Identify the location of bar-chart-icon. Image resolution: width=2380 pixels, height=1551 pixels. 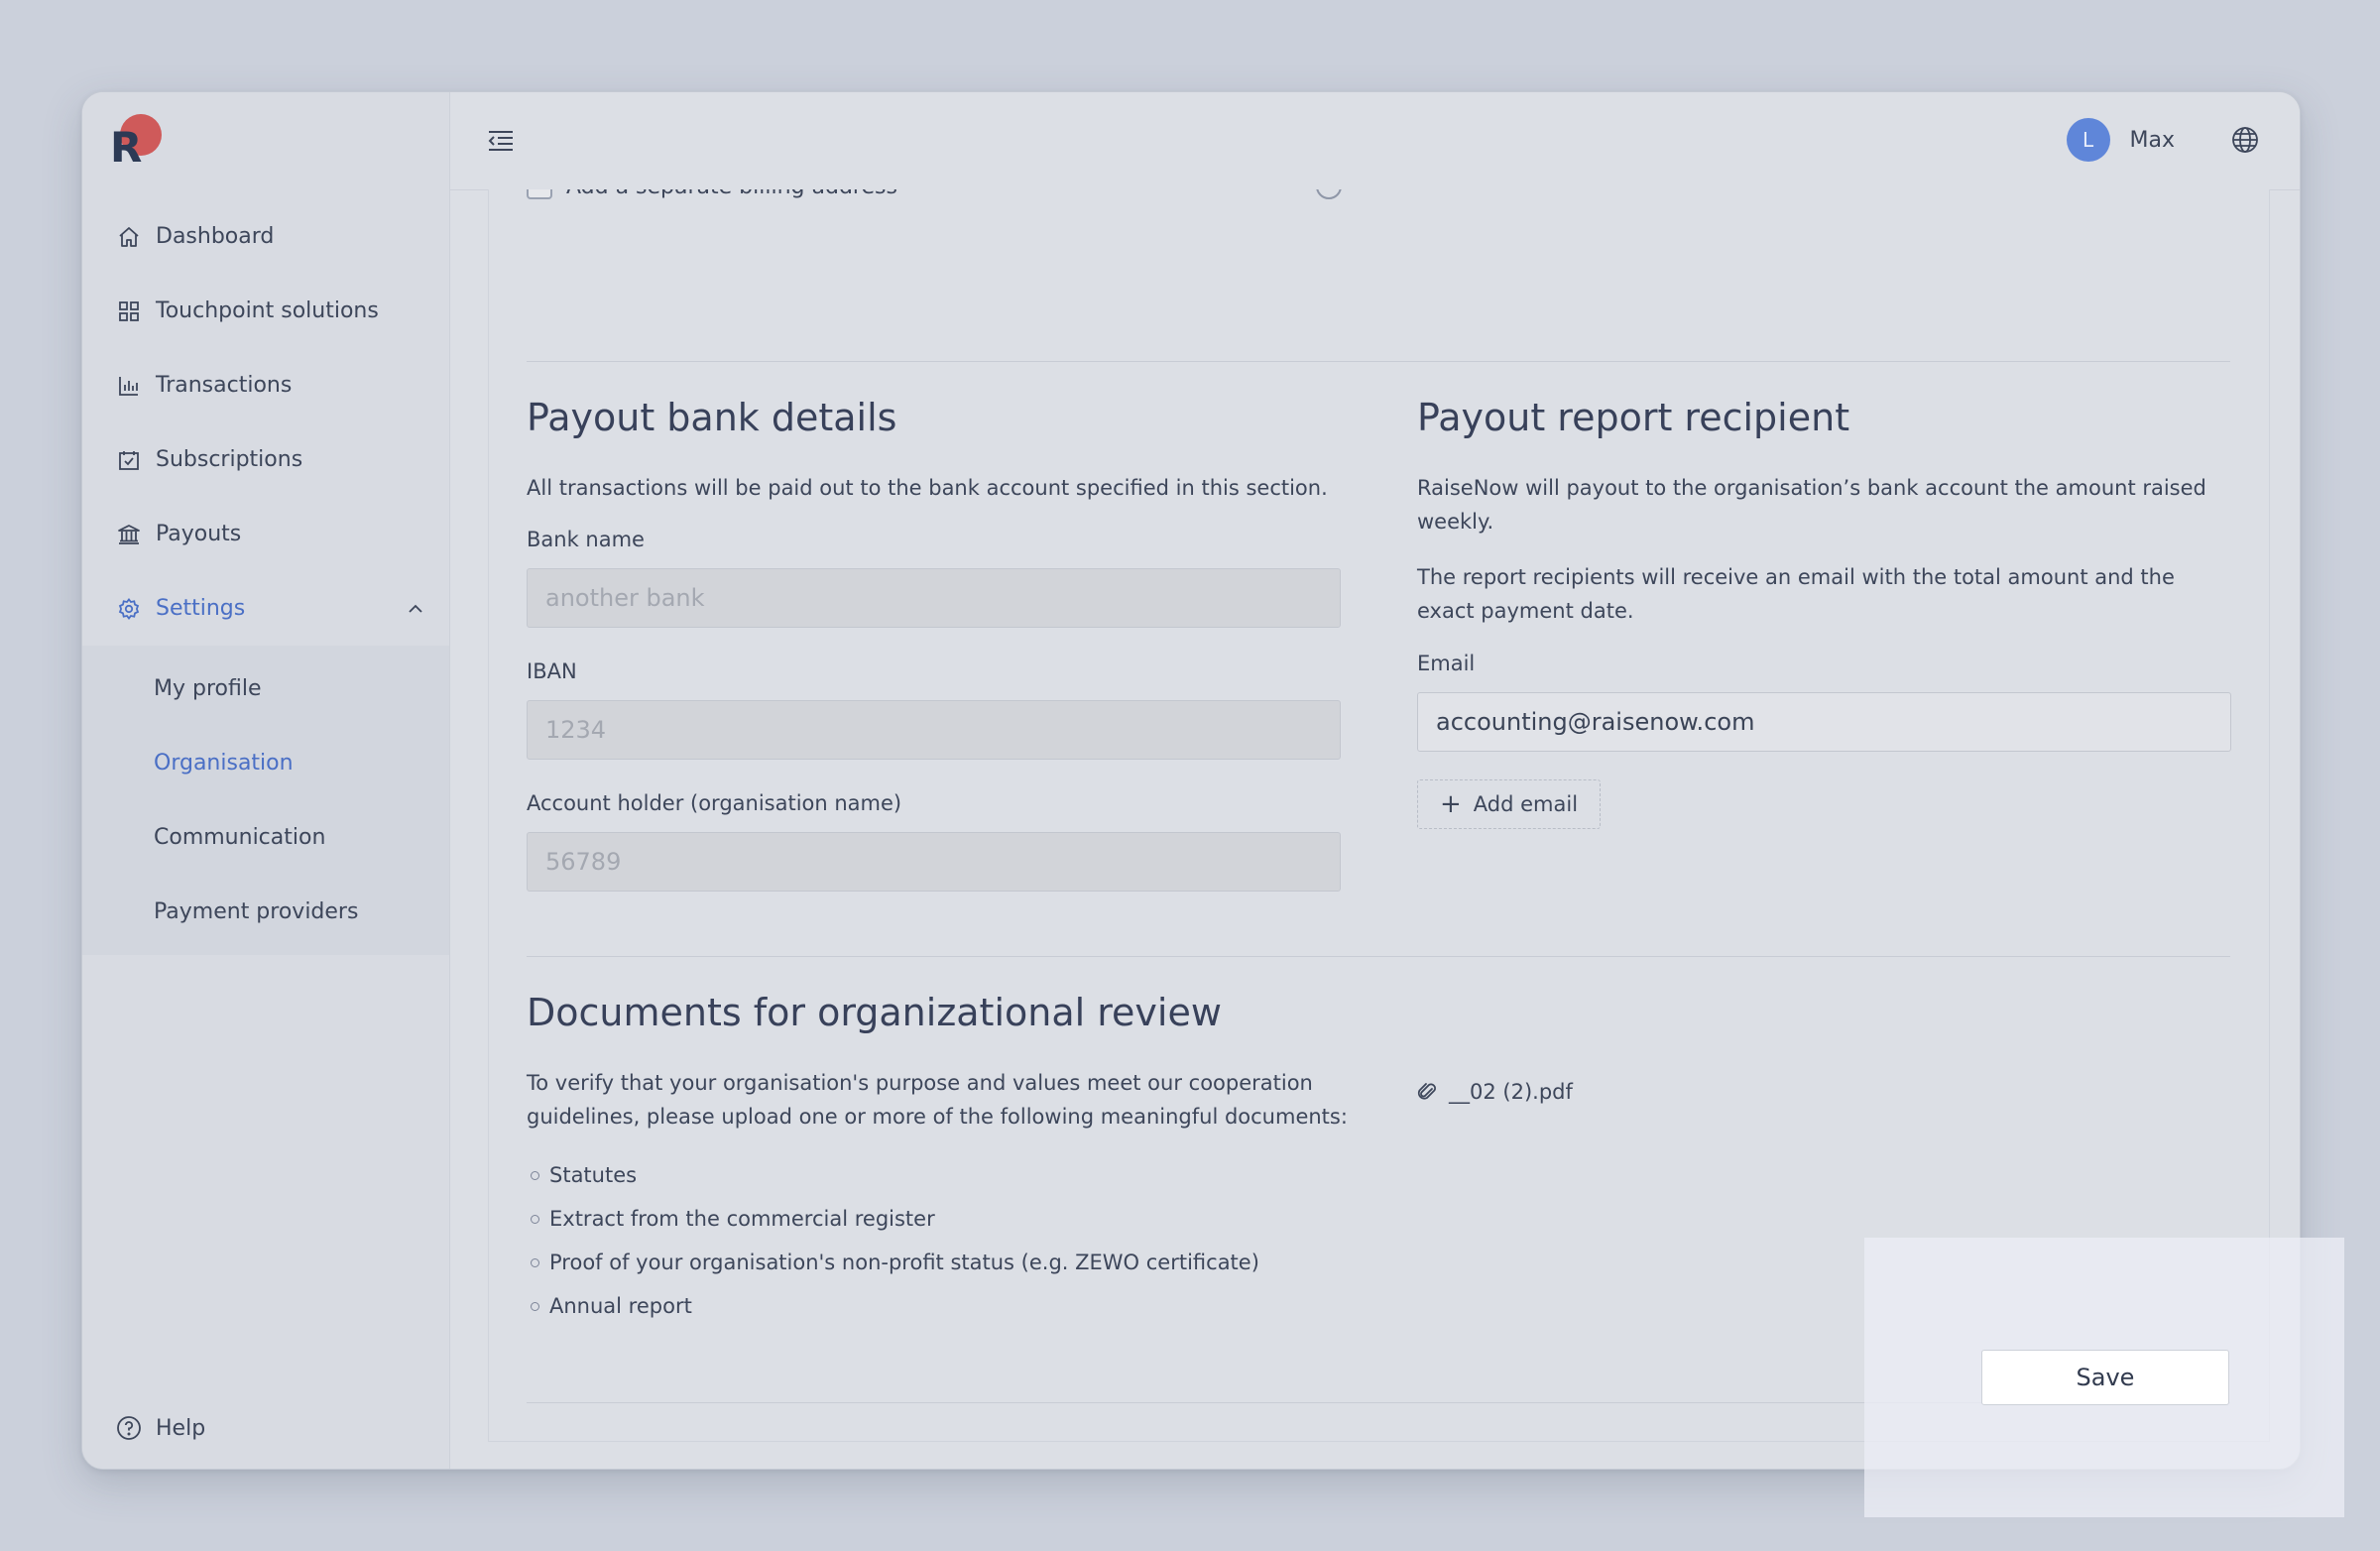
(129, 386).